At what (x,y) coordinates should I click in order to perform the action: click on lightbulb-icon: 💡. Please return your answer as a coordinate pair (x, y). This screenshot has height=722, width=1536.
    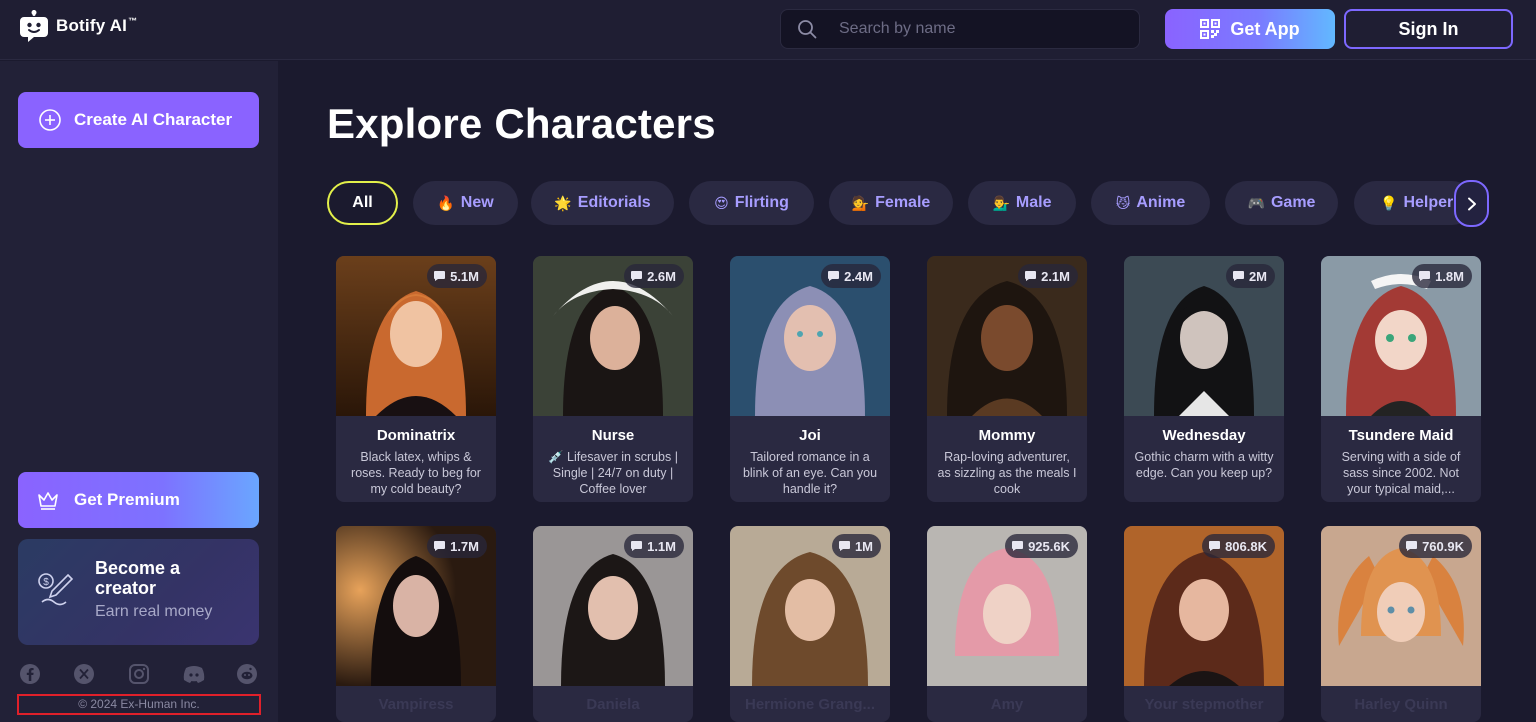
    Looking at the image, I should click on (1389, 202).